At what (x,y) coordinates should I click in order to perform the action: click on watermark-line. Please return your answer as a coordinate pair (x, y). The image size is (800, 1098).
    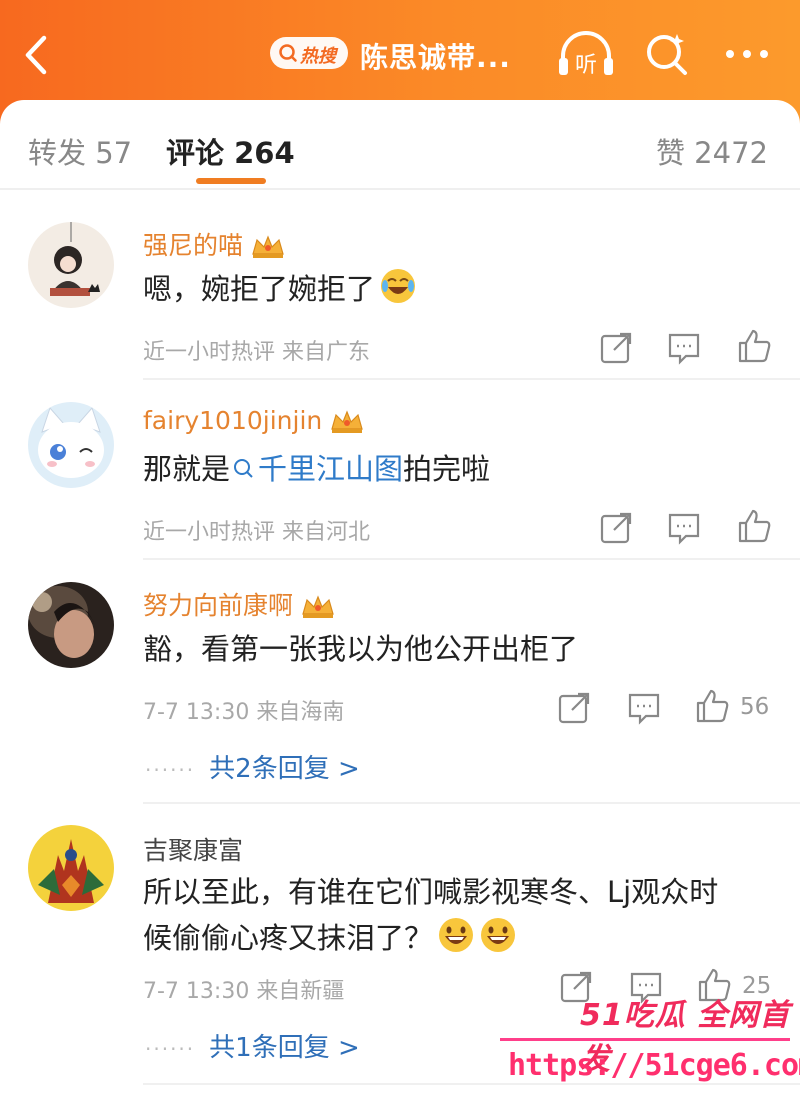
    Looking at the image, I should click on (645, 1039).